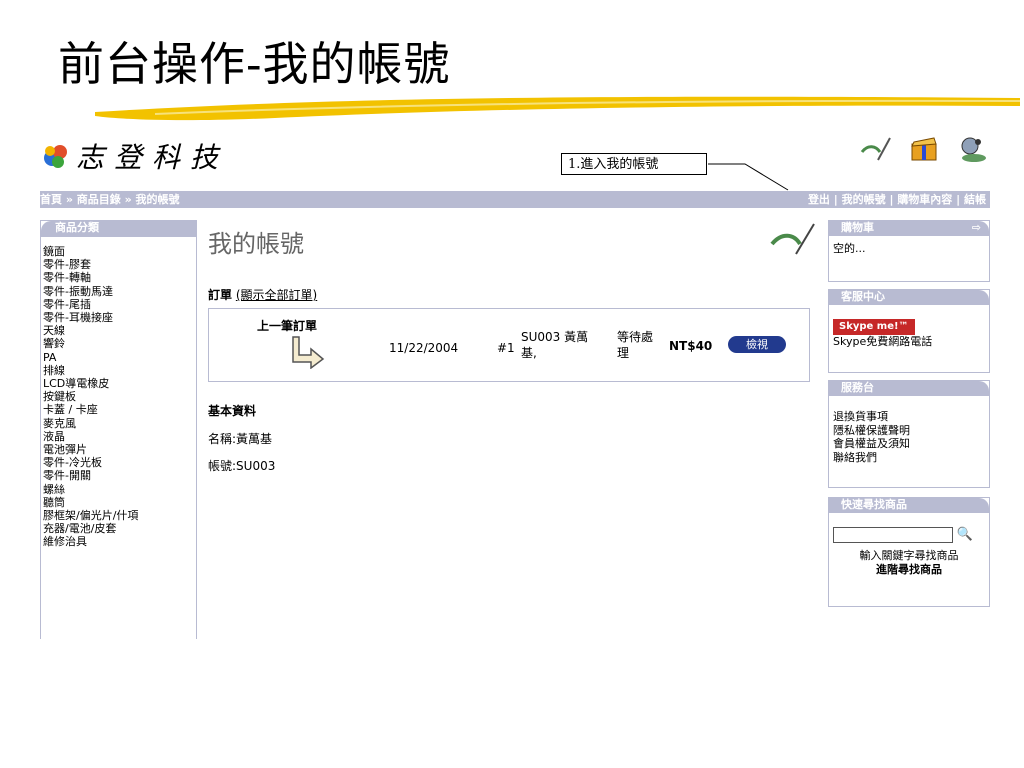  Describe the element at coordinates (240, 439) in the screenshot. I see `name-row: 名稱:黃萬基` at that location.